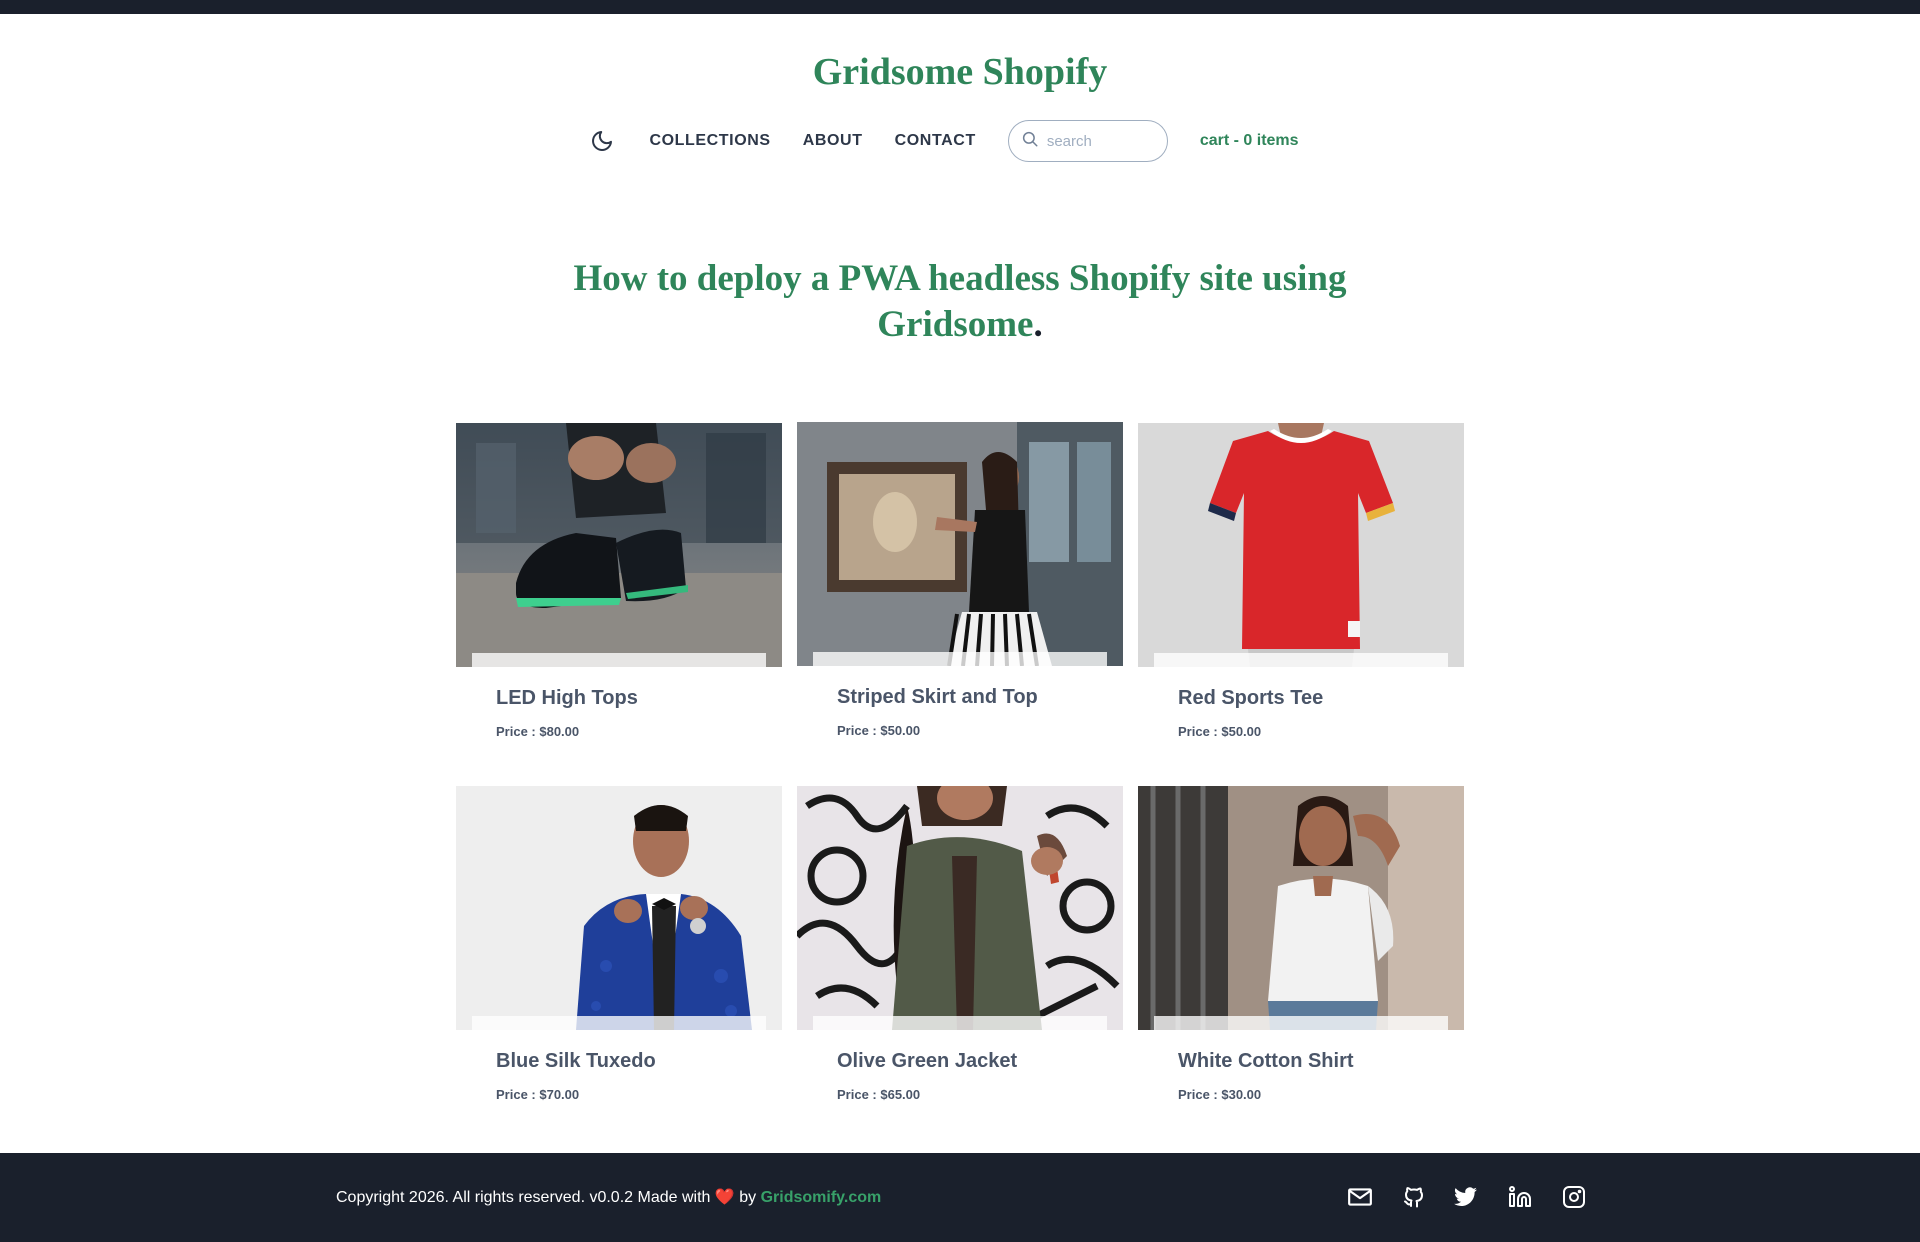  I want to click on search-box, so click(1087, 141).